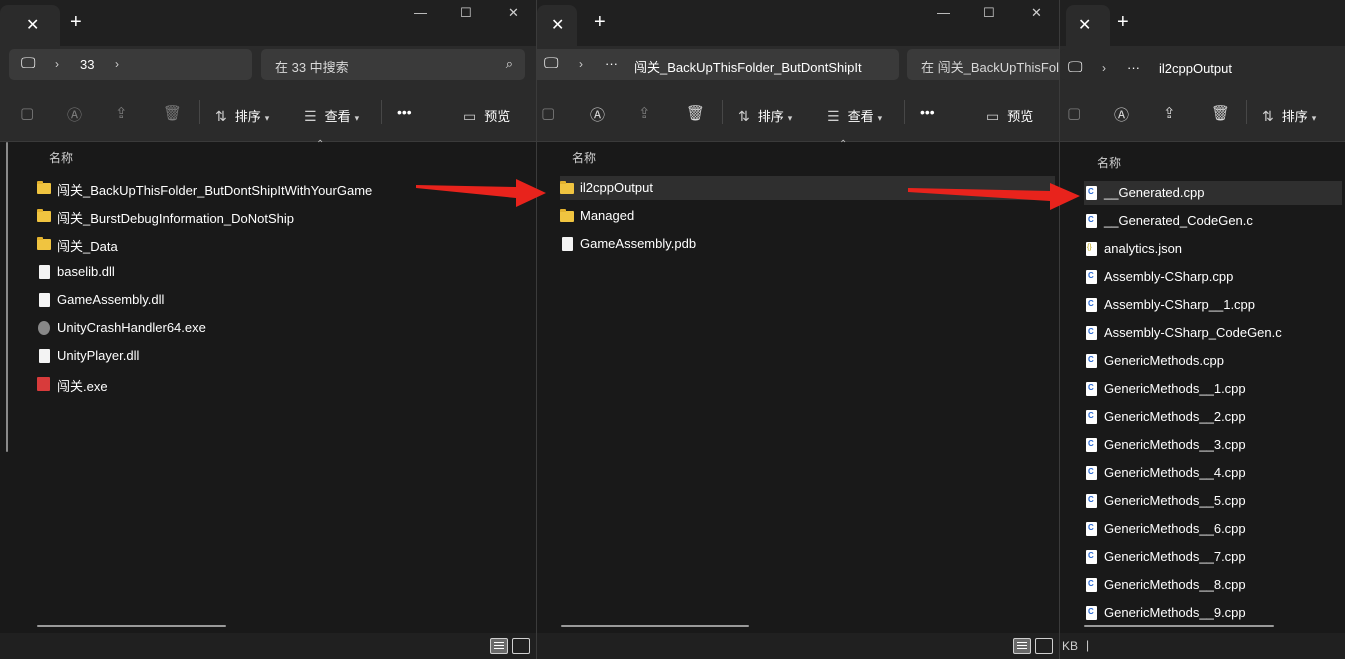 This screenshot has height=659, width=1345. I want to click on breadcrumb-segment: 33, so click(87, 64).